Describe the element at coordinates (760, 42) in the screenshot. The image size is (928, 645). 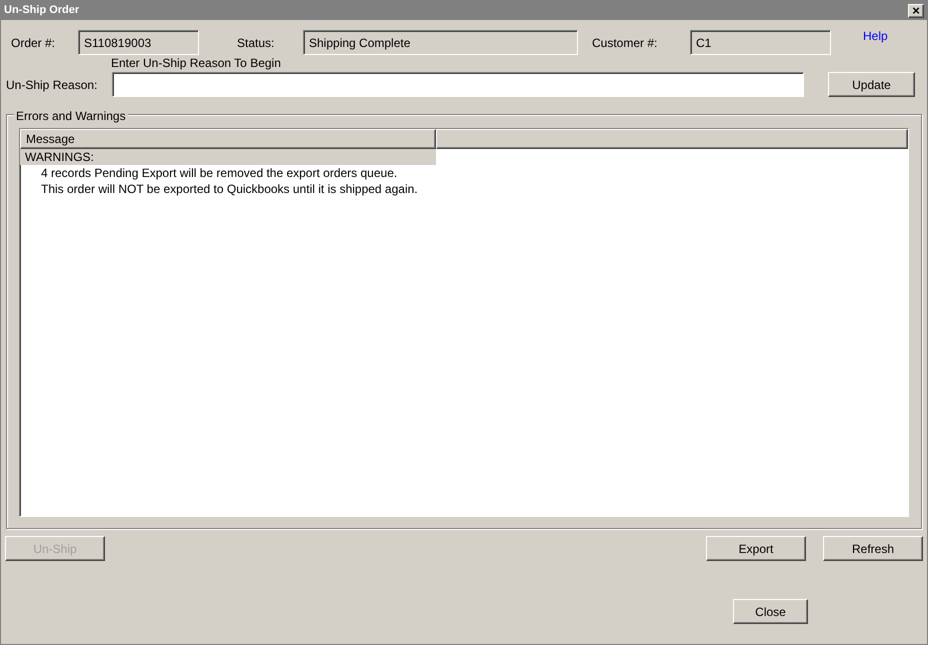
I see `read-only-field: C1` at that location.